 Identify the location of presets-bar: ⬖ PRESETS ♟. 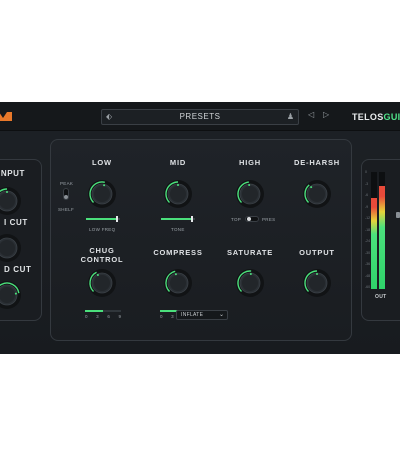
(200, 117).